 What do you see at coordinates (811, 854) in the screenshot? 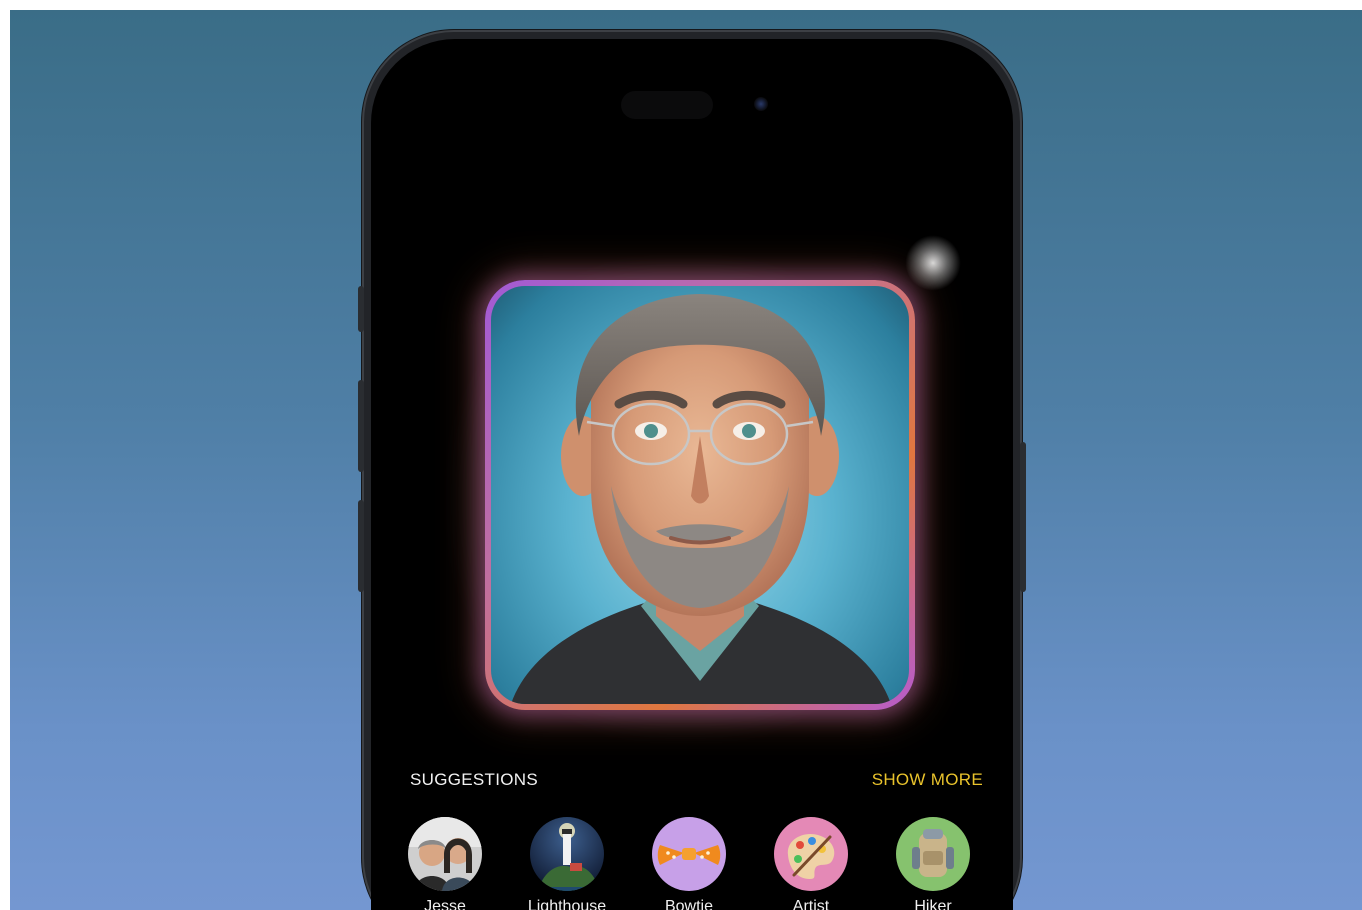
I see `artist-palette-icon` at bounding box center [811, 854].